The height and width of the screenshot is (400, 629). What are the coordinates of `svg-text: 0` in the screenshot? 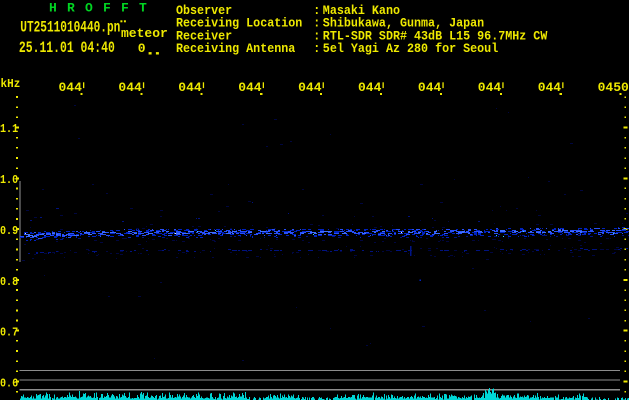 It's located at (142, 48).